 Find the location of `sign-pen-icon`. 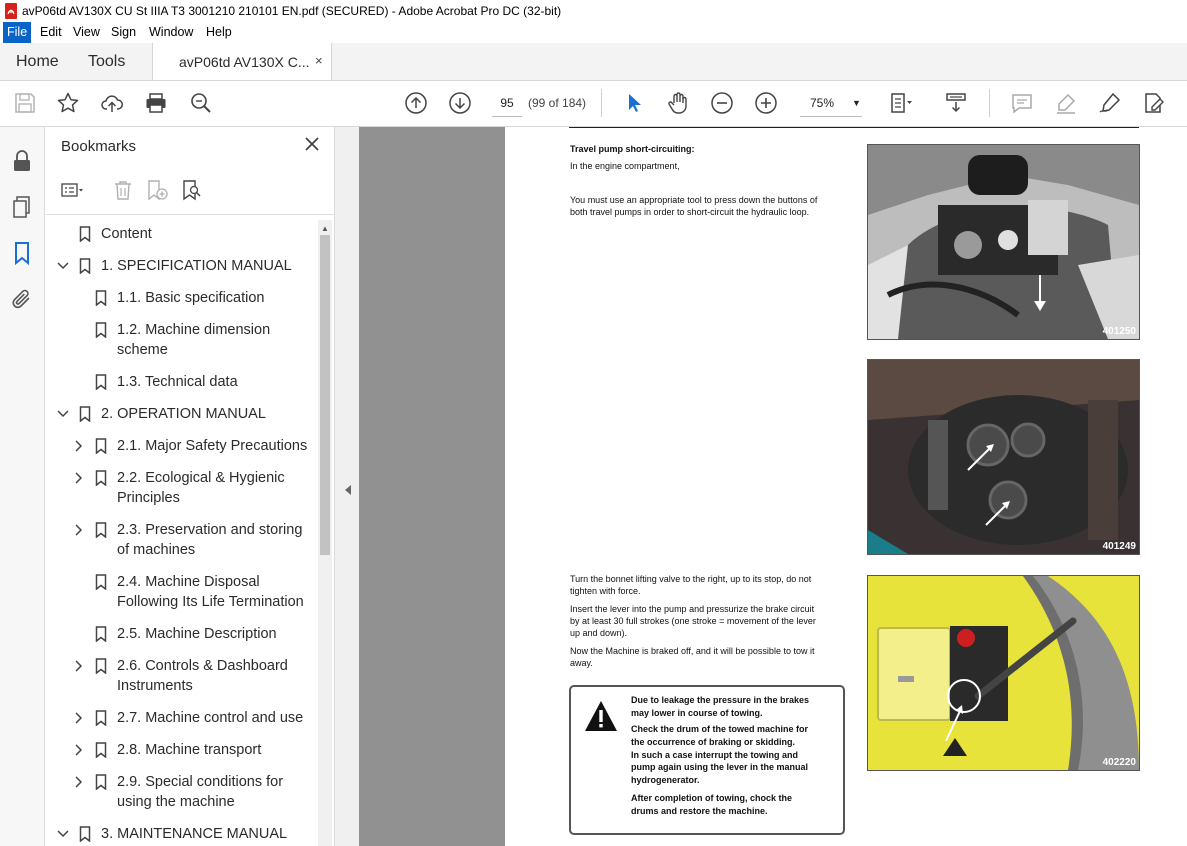

sign-pen-icon is located at coordinates (1110, 103).